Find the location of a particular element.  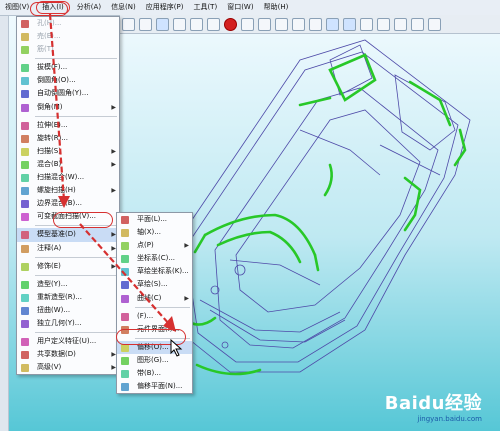

watermark-brand: Baidu经验 is located at coordinates (433, 403).